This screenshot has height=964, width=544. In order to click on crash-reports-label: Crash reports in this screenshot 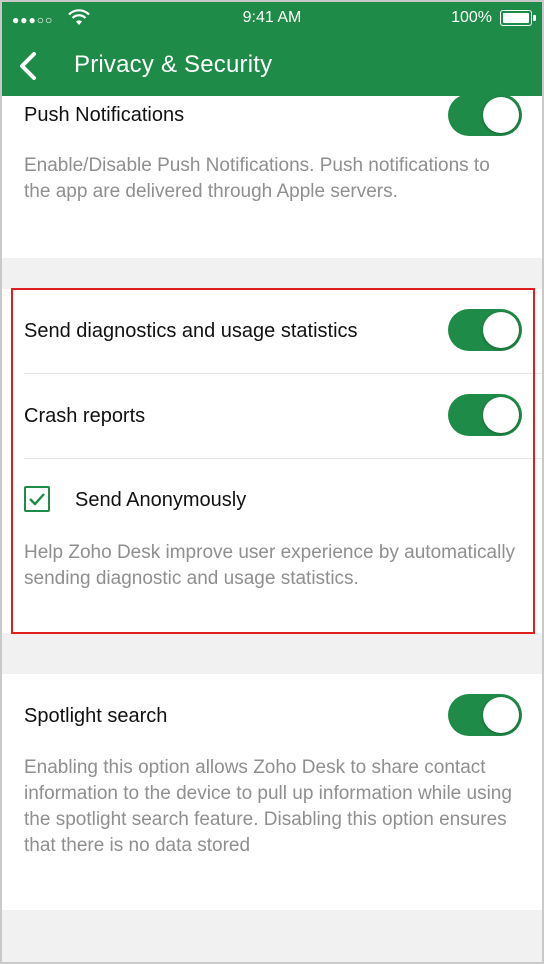, I will do `click(85, 416)`.